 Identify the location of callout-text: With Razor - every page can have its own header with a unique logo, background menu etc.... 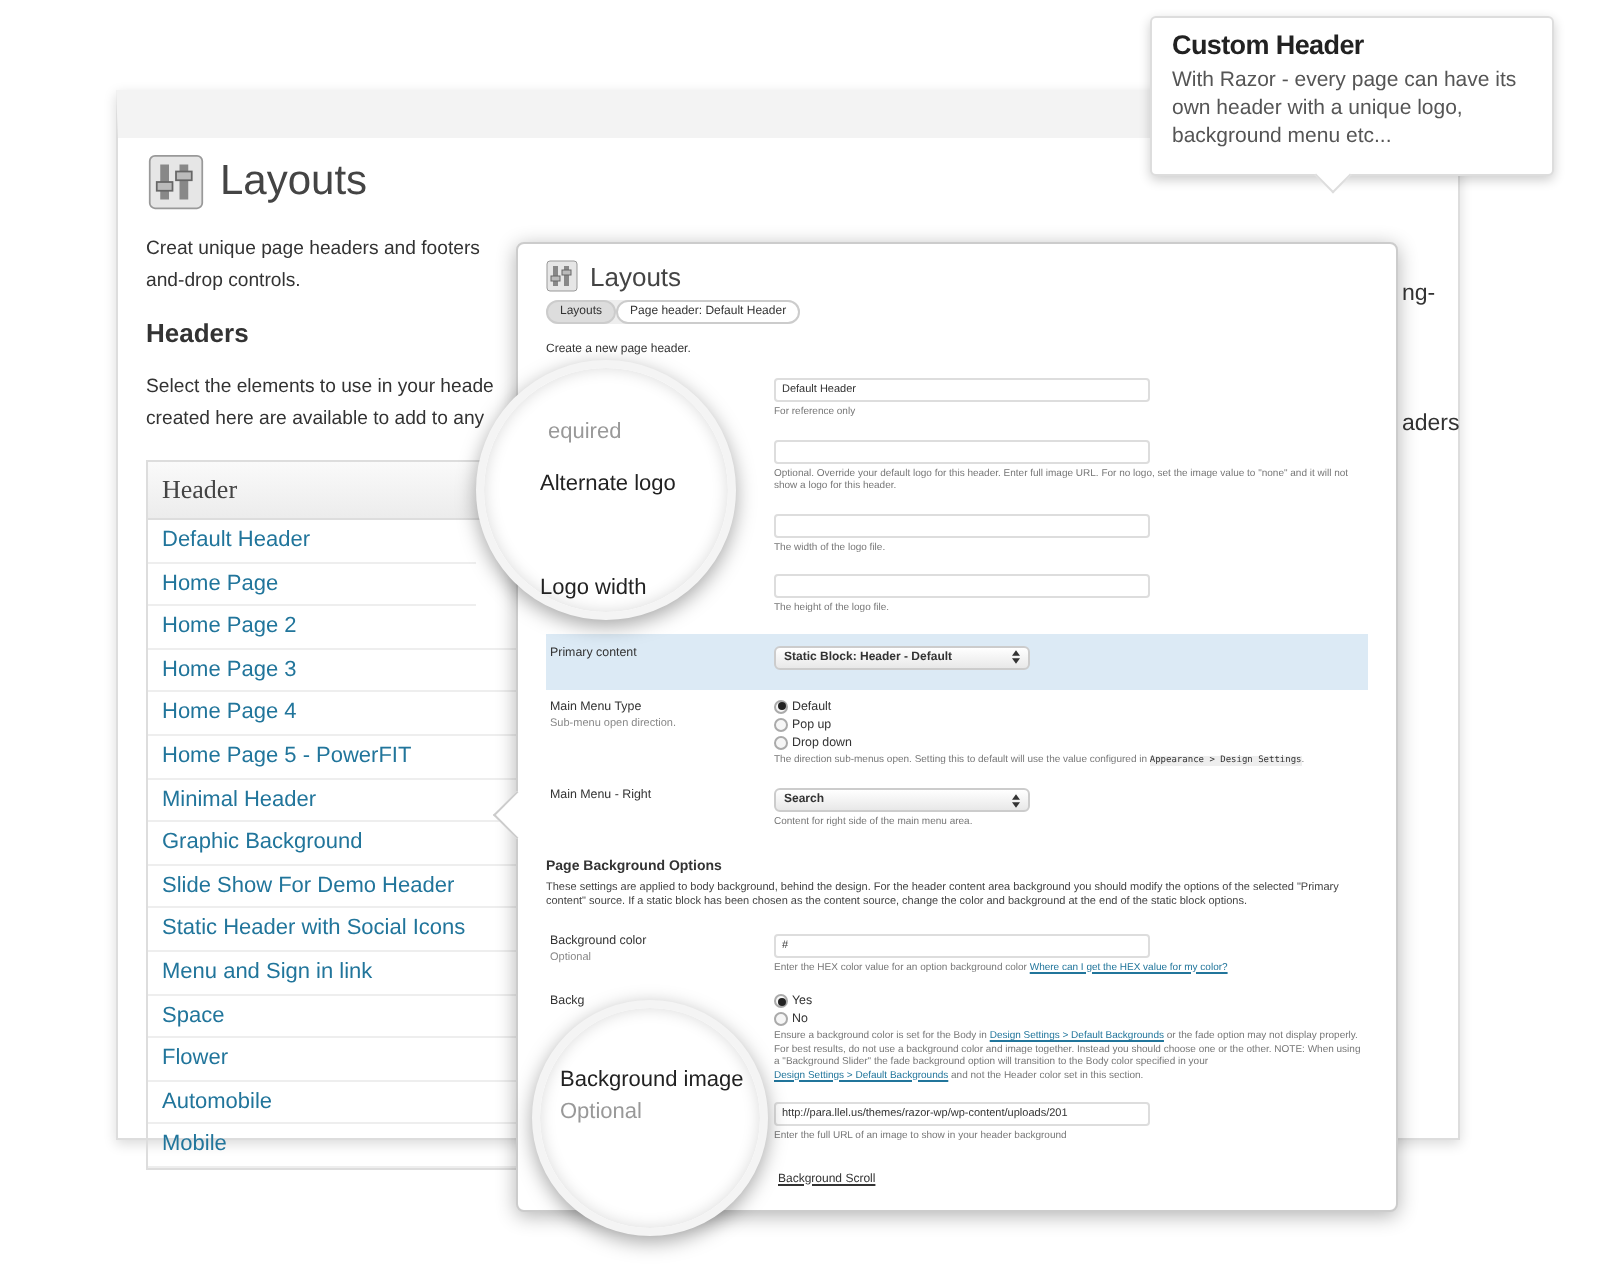
(1345, 108).